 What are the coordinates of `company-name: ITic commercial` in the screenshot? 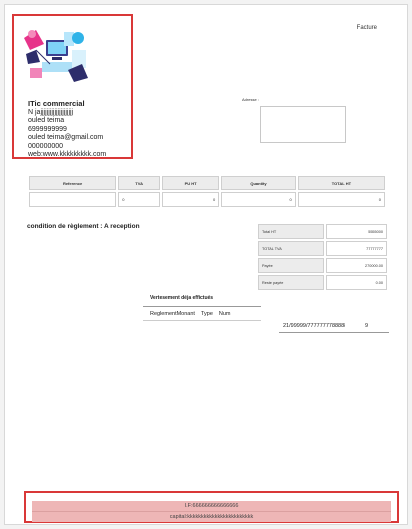 It's located at (56, 103).